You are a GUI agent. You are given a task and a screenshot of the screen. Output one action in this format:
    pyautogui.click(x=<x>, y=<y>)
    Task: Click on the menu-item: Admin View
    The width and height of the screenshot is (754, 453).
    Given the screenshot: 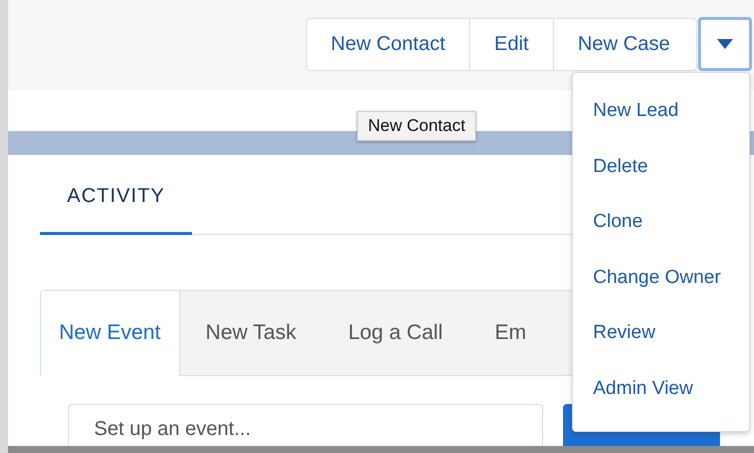 What is the action you would take?
    pyautogui.click(x=661, y=406)
    